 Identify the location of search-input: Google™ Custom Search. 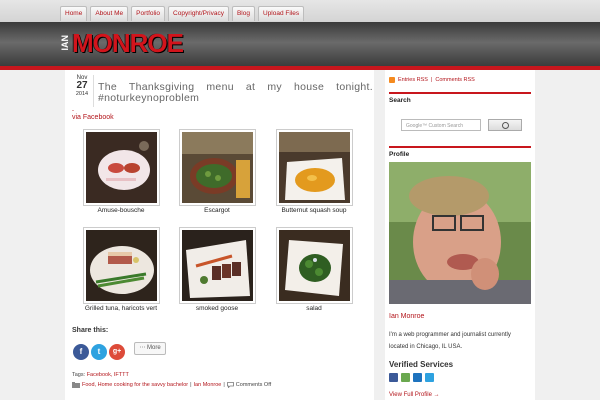
(441, 125).